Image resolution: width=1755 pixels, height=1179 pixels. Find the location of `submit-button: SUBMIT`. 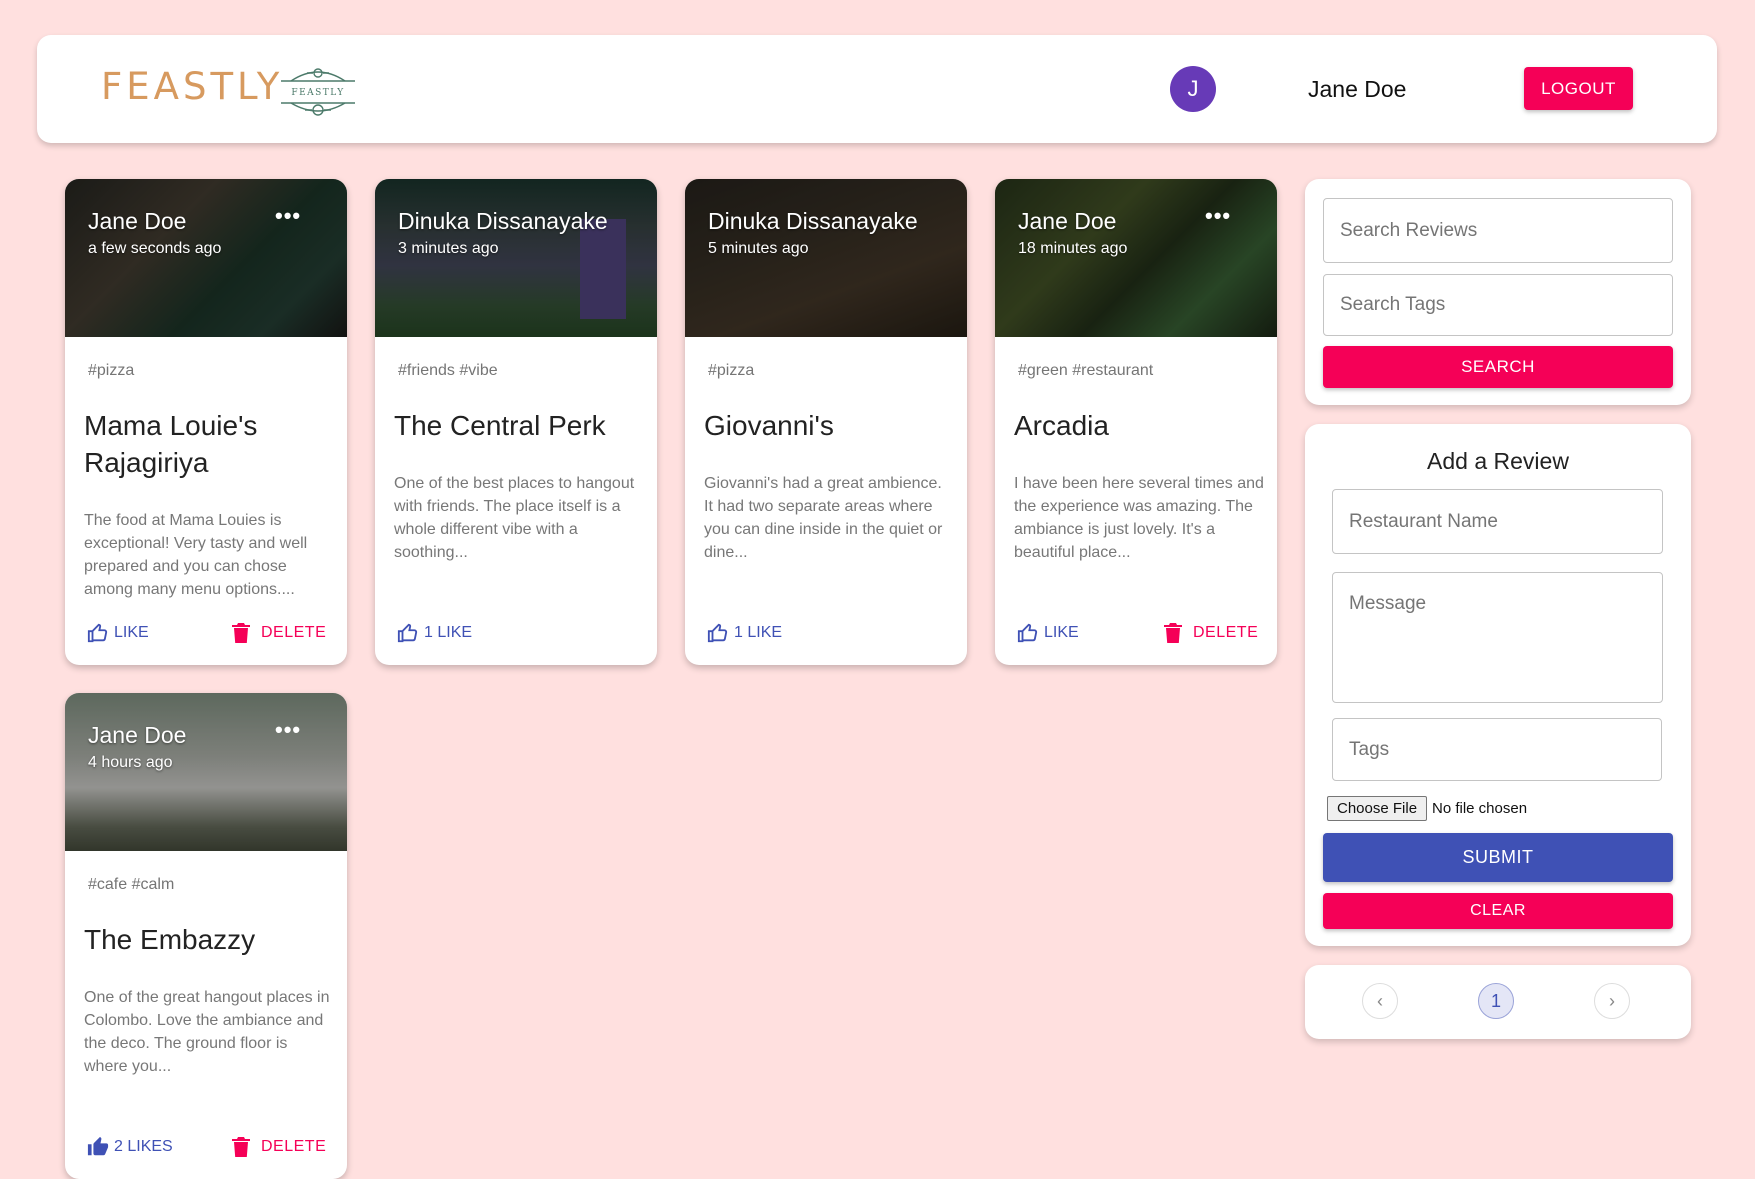

submit-button: SUBMIT is located at coordinates (1498, 857).